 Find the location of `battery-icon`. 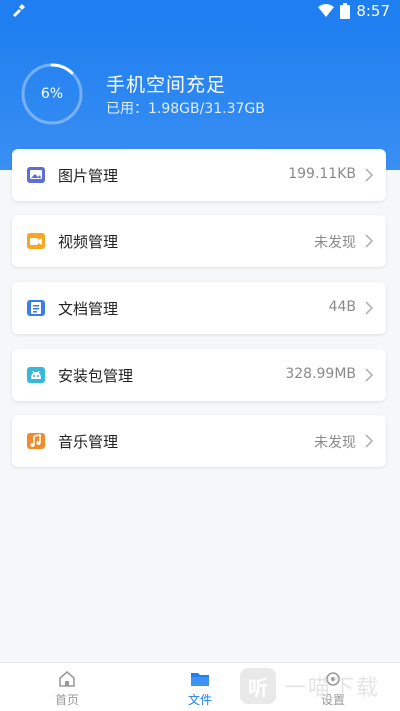

battery-icon is located at coordinates (345, 11).